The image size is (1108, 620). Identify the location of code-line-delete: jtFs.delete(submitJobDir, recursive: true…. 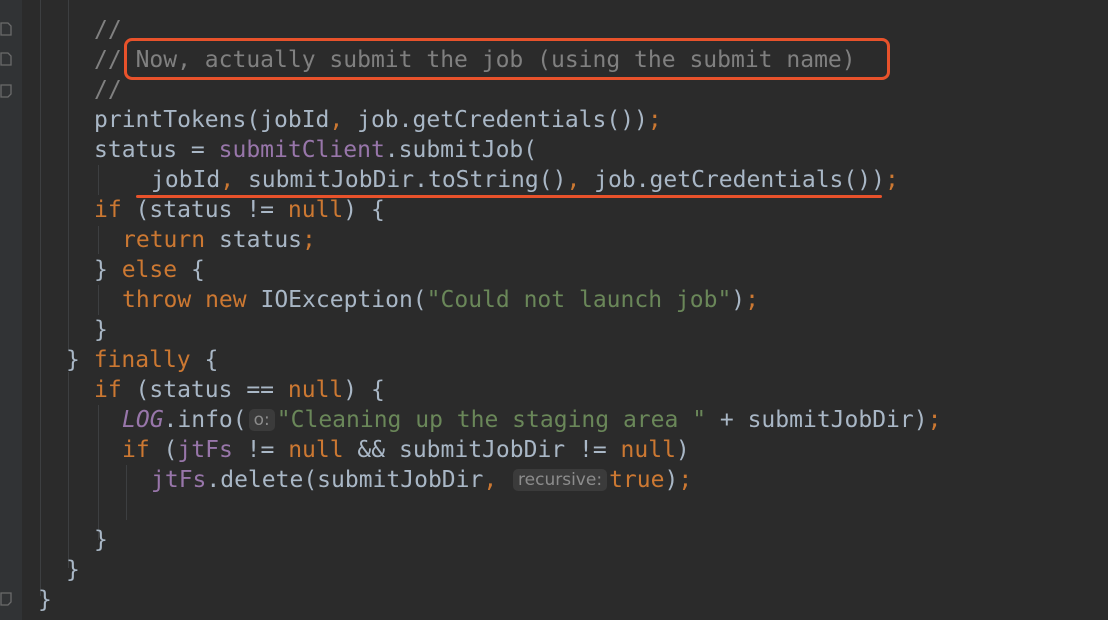
(422, 480).